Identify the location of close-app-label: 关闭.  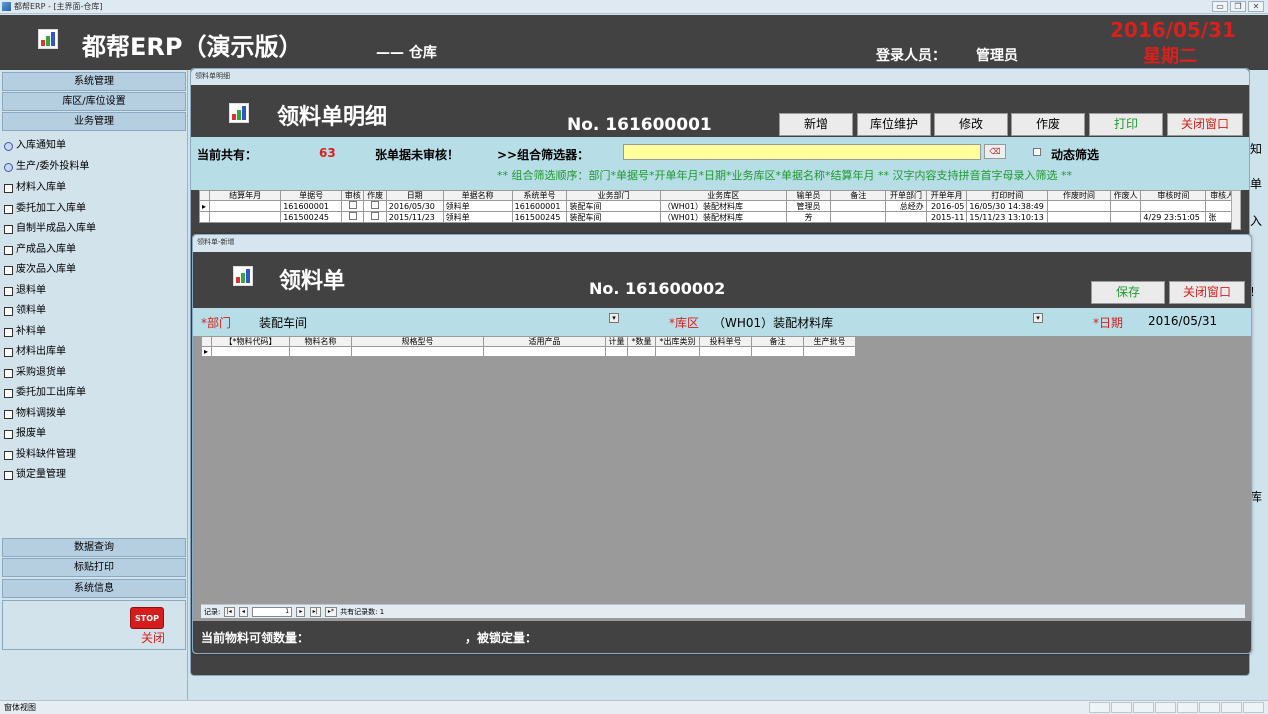
(153, 637).